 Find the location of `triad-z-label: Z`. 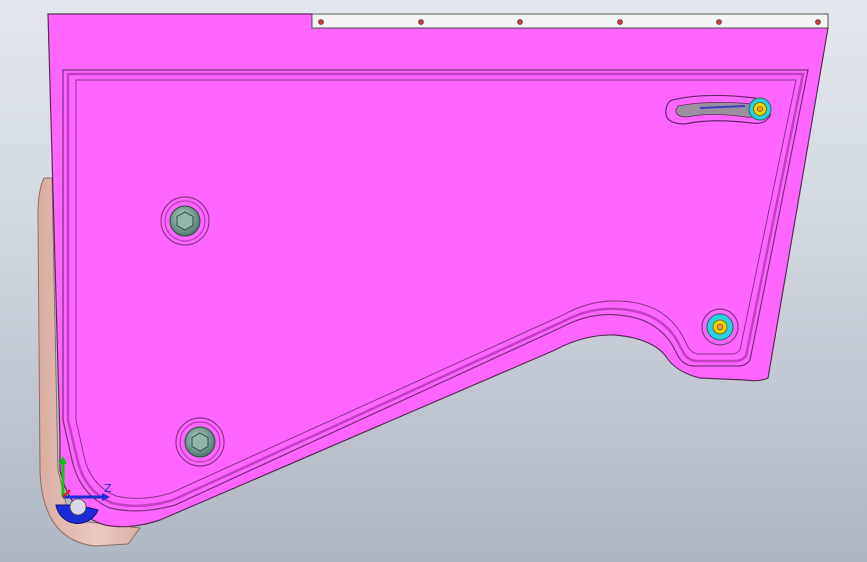

triad-z-label: Z is located at coordinates (108, 488).